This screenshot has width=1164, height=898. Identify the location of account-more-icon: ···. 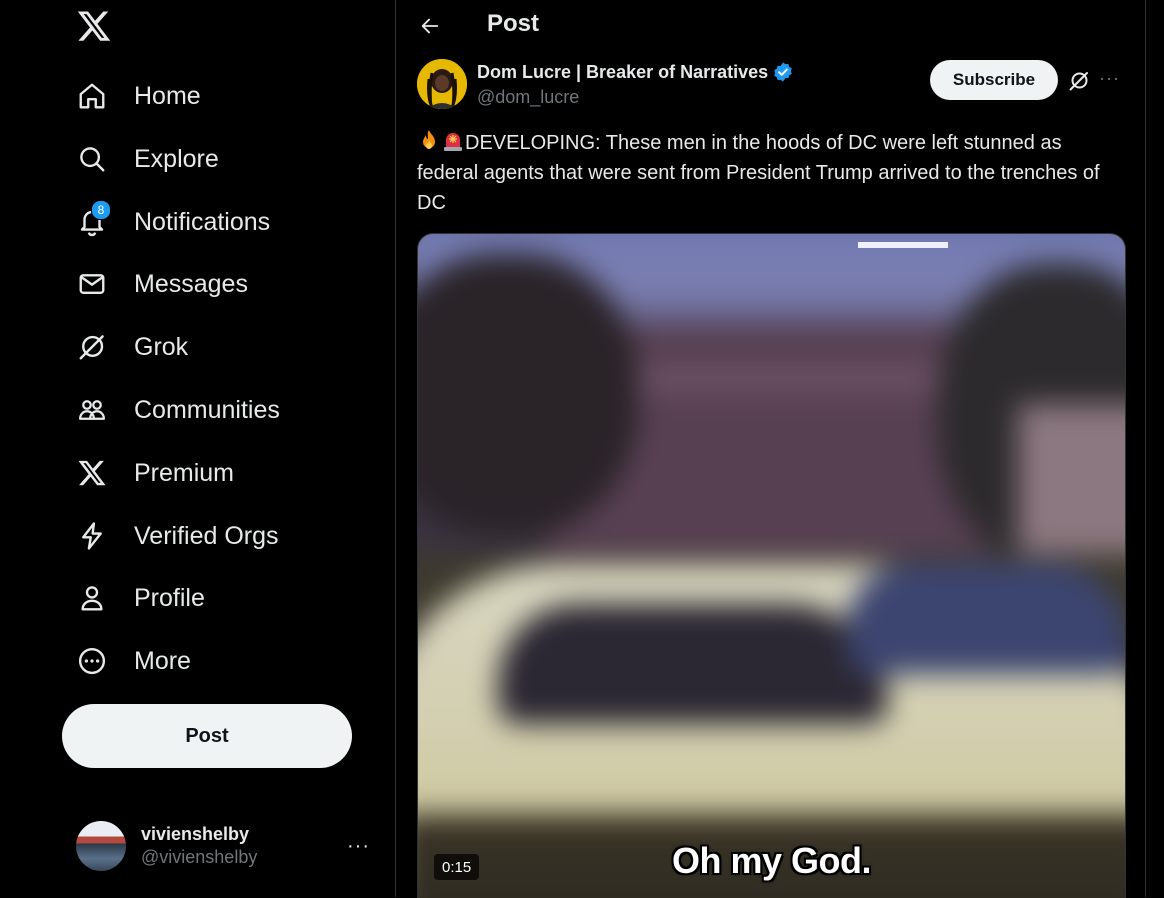
(358, 846).